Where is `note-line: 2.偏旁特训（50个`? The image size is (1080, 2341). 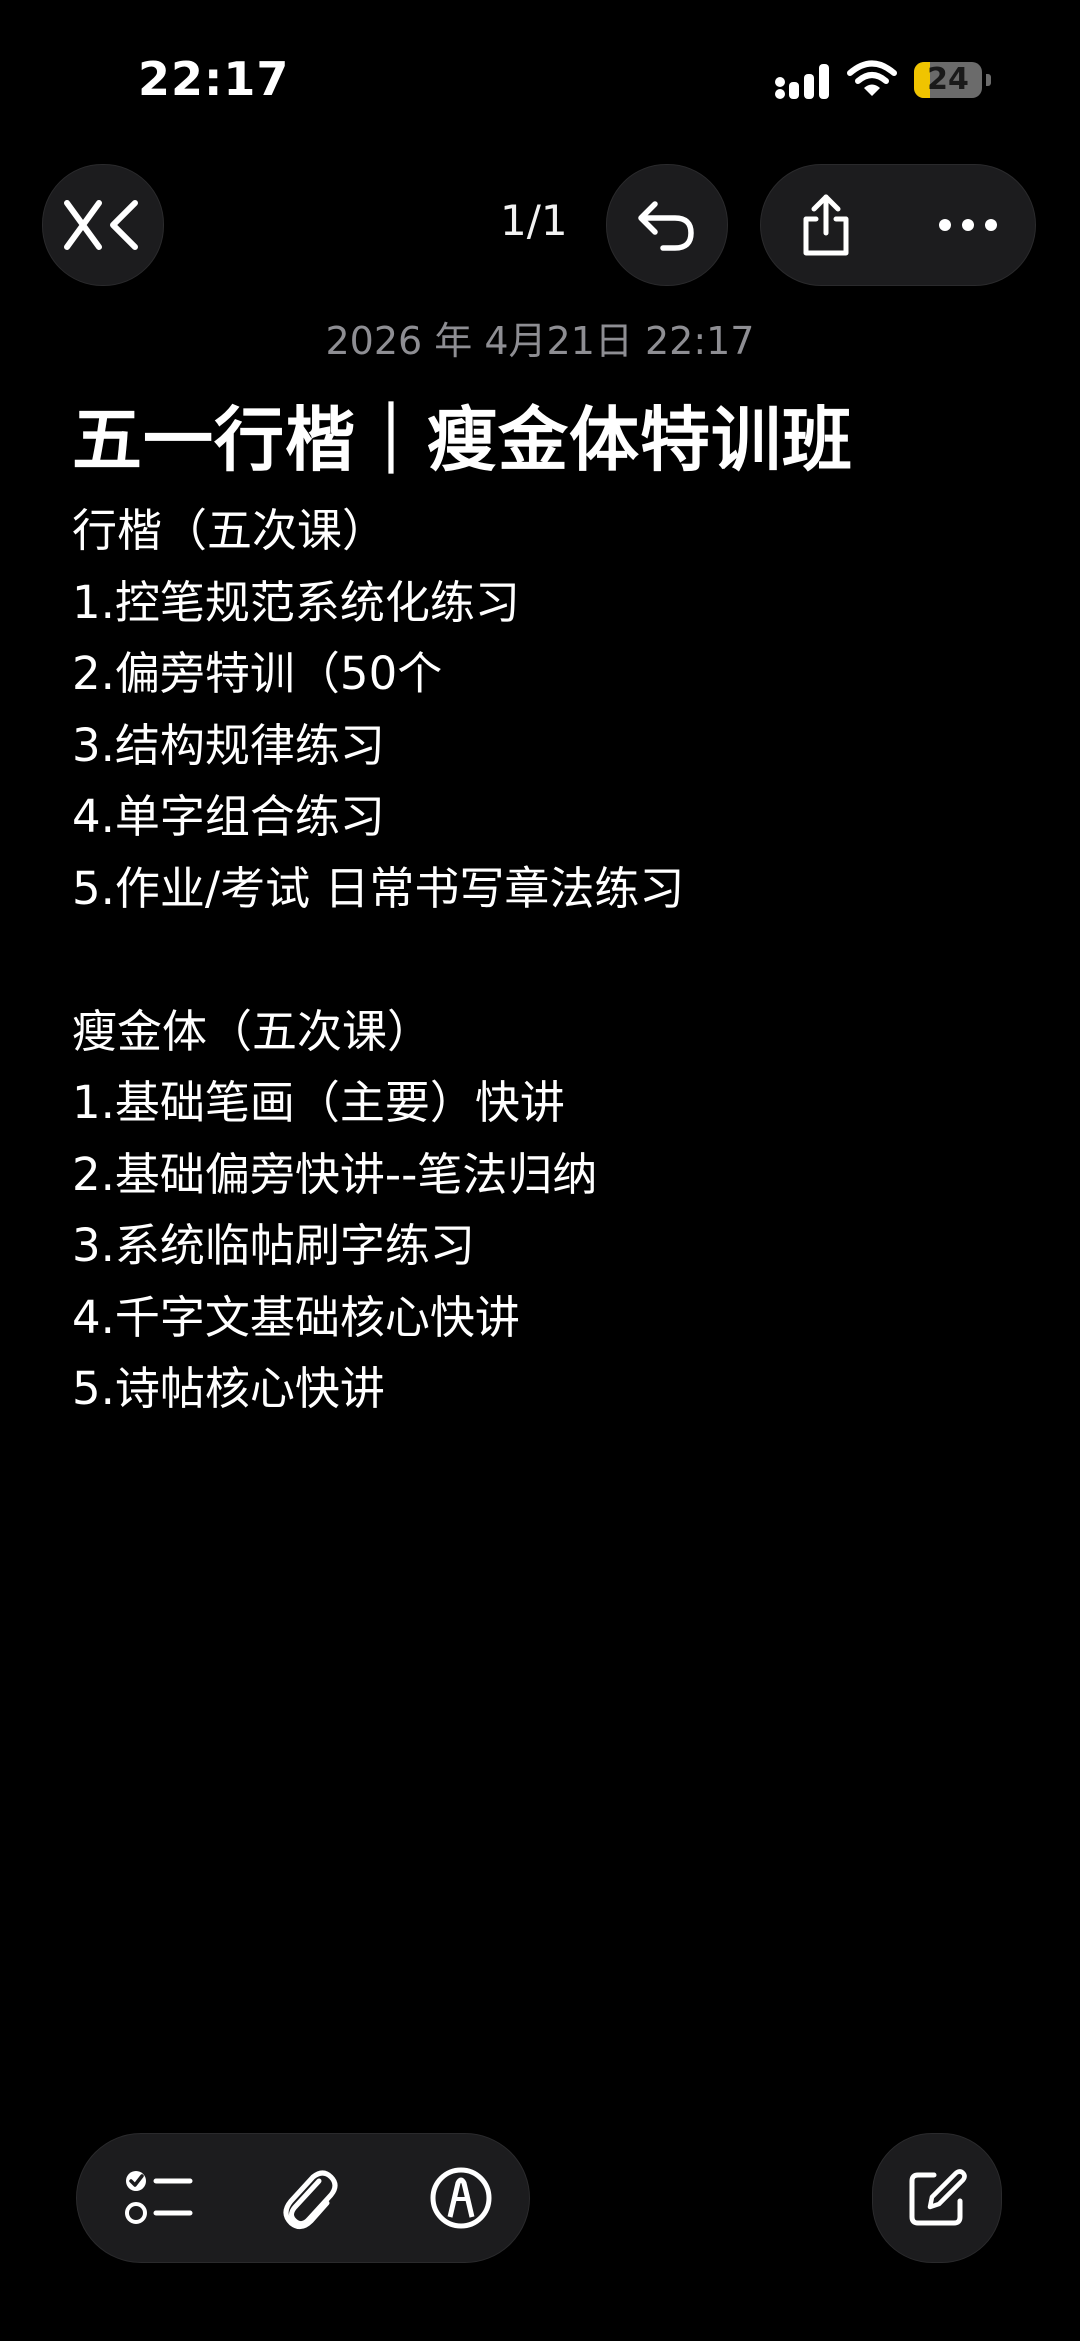 note-line: 2.偏旁特训（50个 is located at coordinates (257, 673).